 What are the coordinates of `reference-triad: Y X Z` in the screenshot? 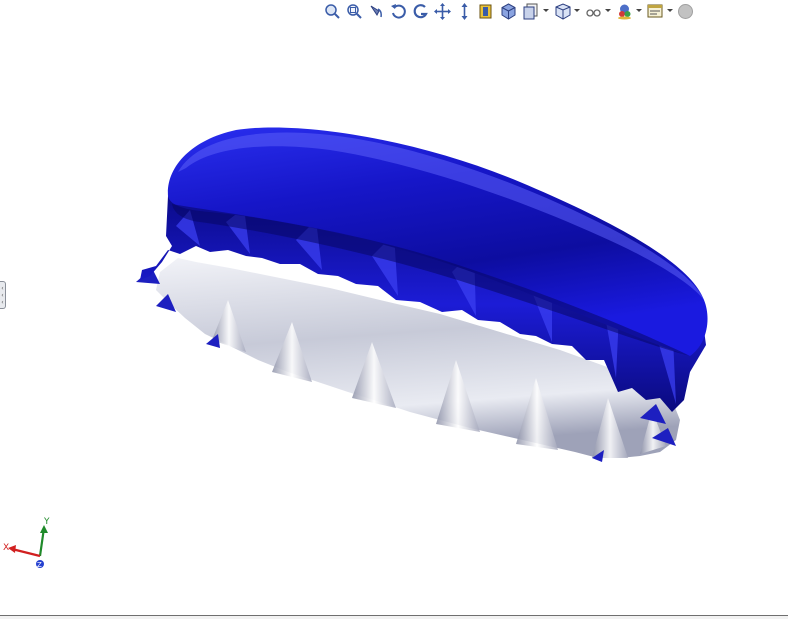 It's located at (30, 544).